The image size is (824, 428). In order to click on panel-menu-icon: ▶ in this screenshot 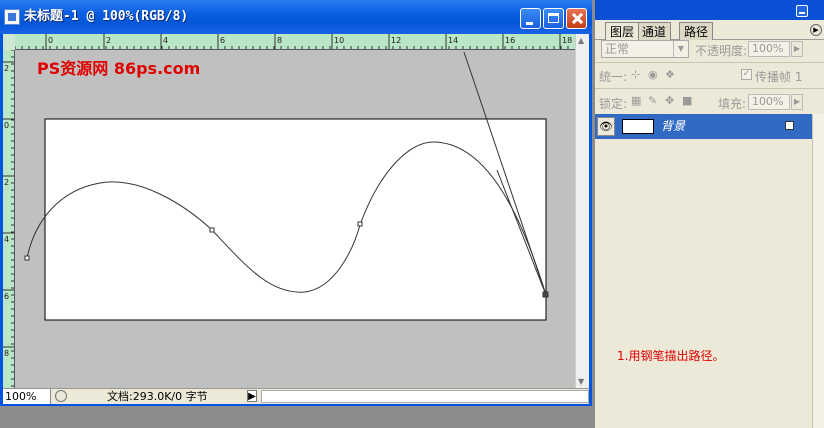, I will do `click(816, 30)`.